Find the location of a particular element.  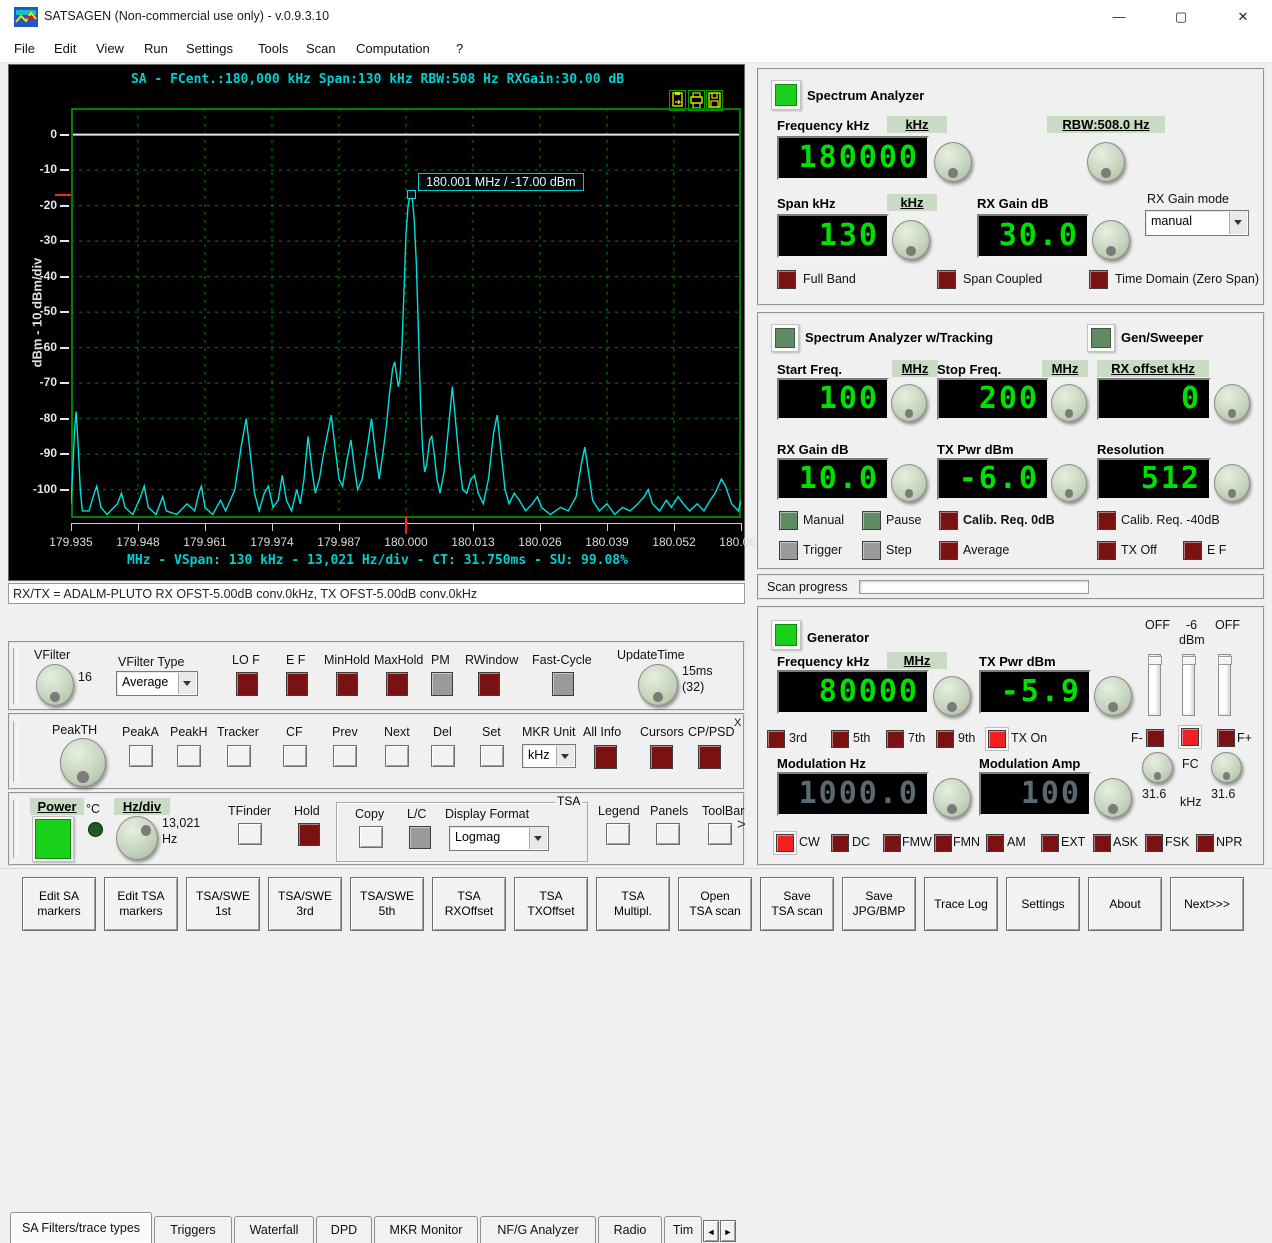

maxhold-toggle is located at coordinates (397, 684).